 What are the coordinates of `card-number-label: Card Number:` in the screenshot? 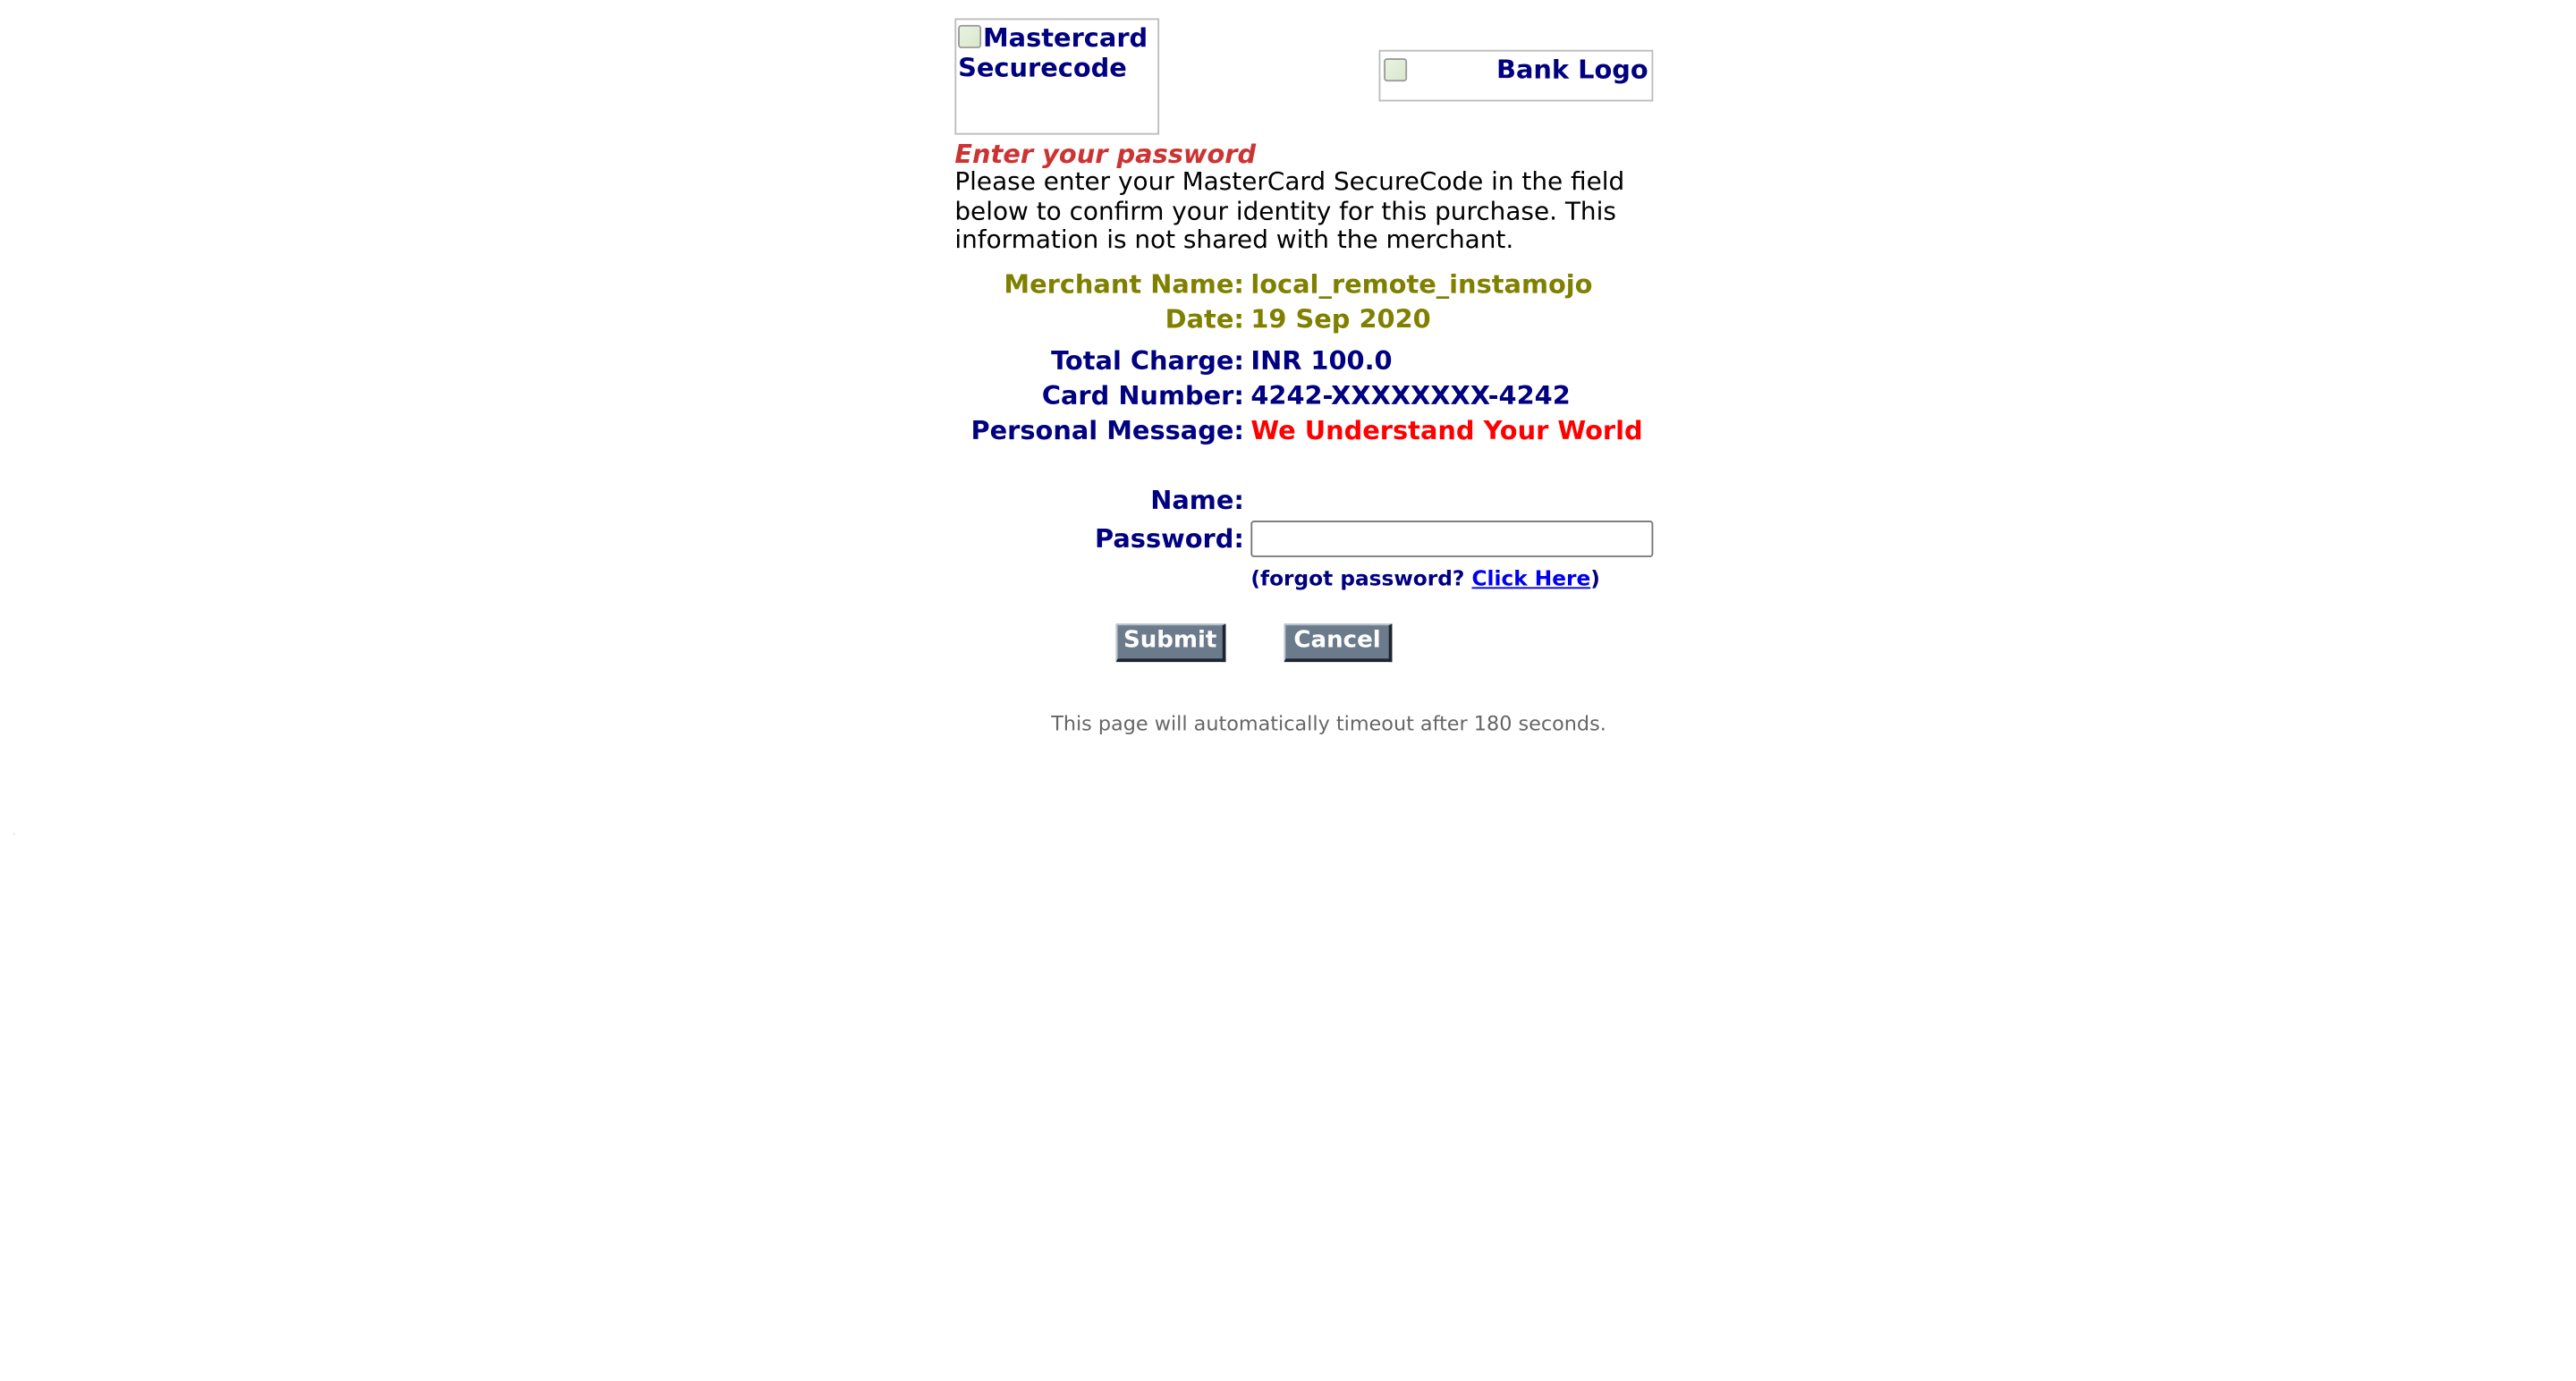 It's located at (1142, 395).